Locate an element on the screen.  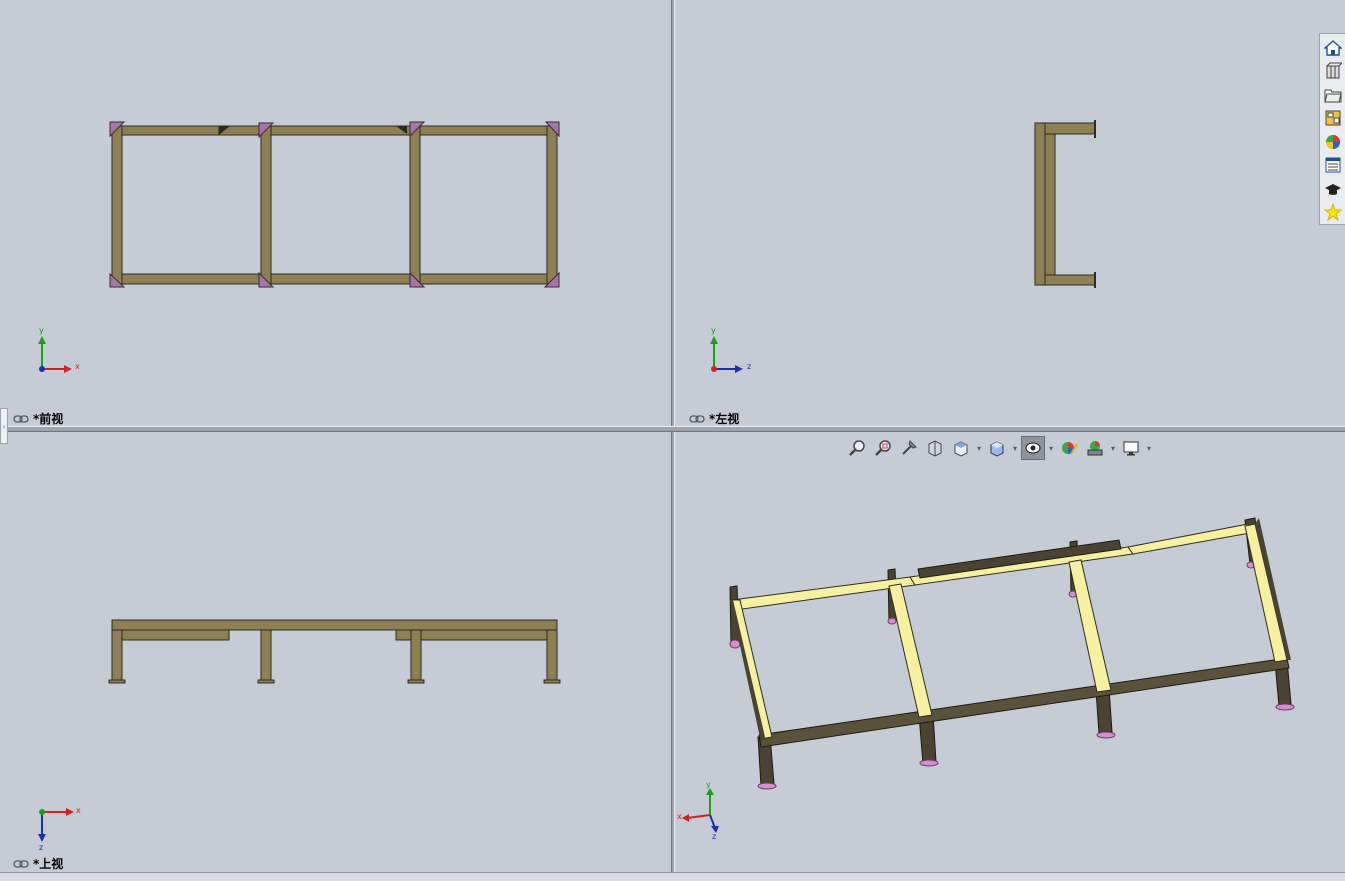
viewport-splitter-horizontal is located at coordinates (672, 429).